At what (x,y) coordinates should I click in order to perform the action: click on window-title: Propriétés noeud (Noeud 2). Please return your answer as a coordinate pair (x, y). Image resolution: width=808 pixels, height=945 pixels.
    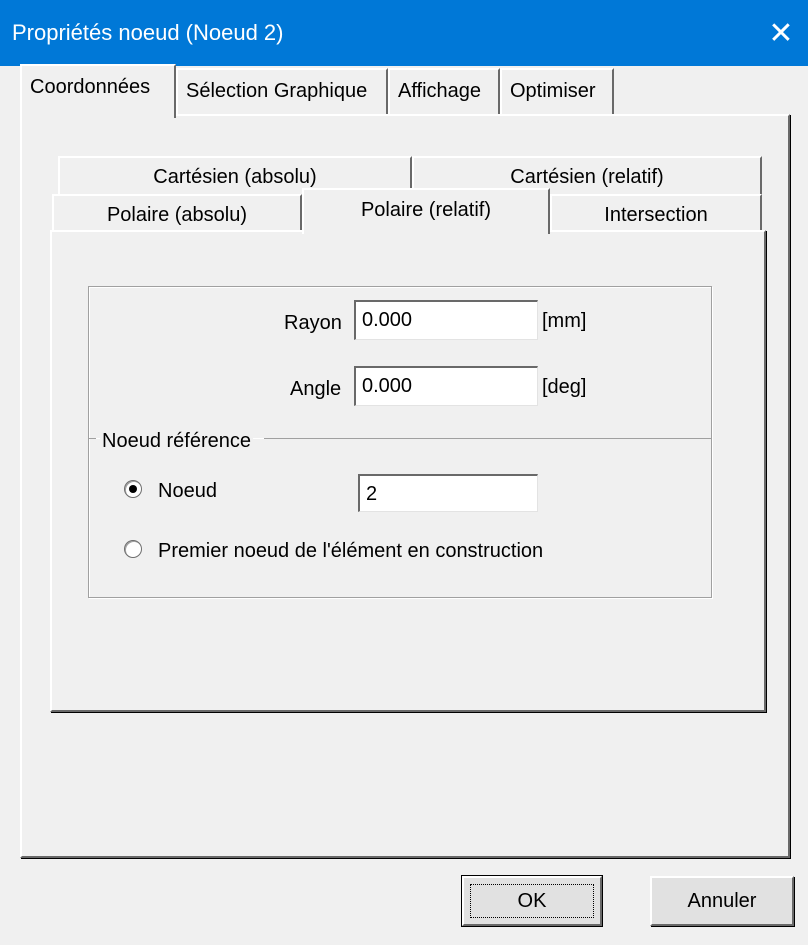
    Looking at the image, I should click on (148, 32).